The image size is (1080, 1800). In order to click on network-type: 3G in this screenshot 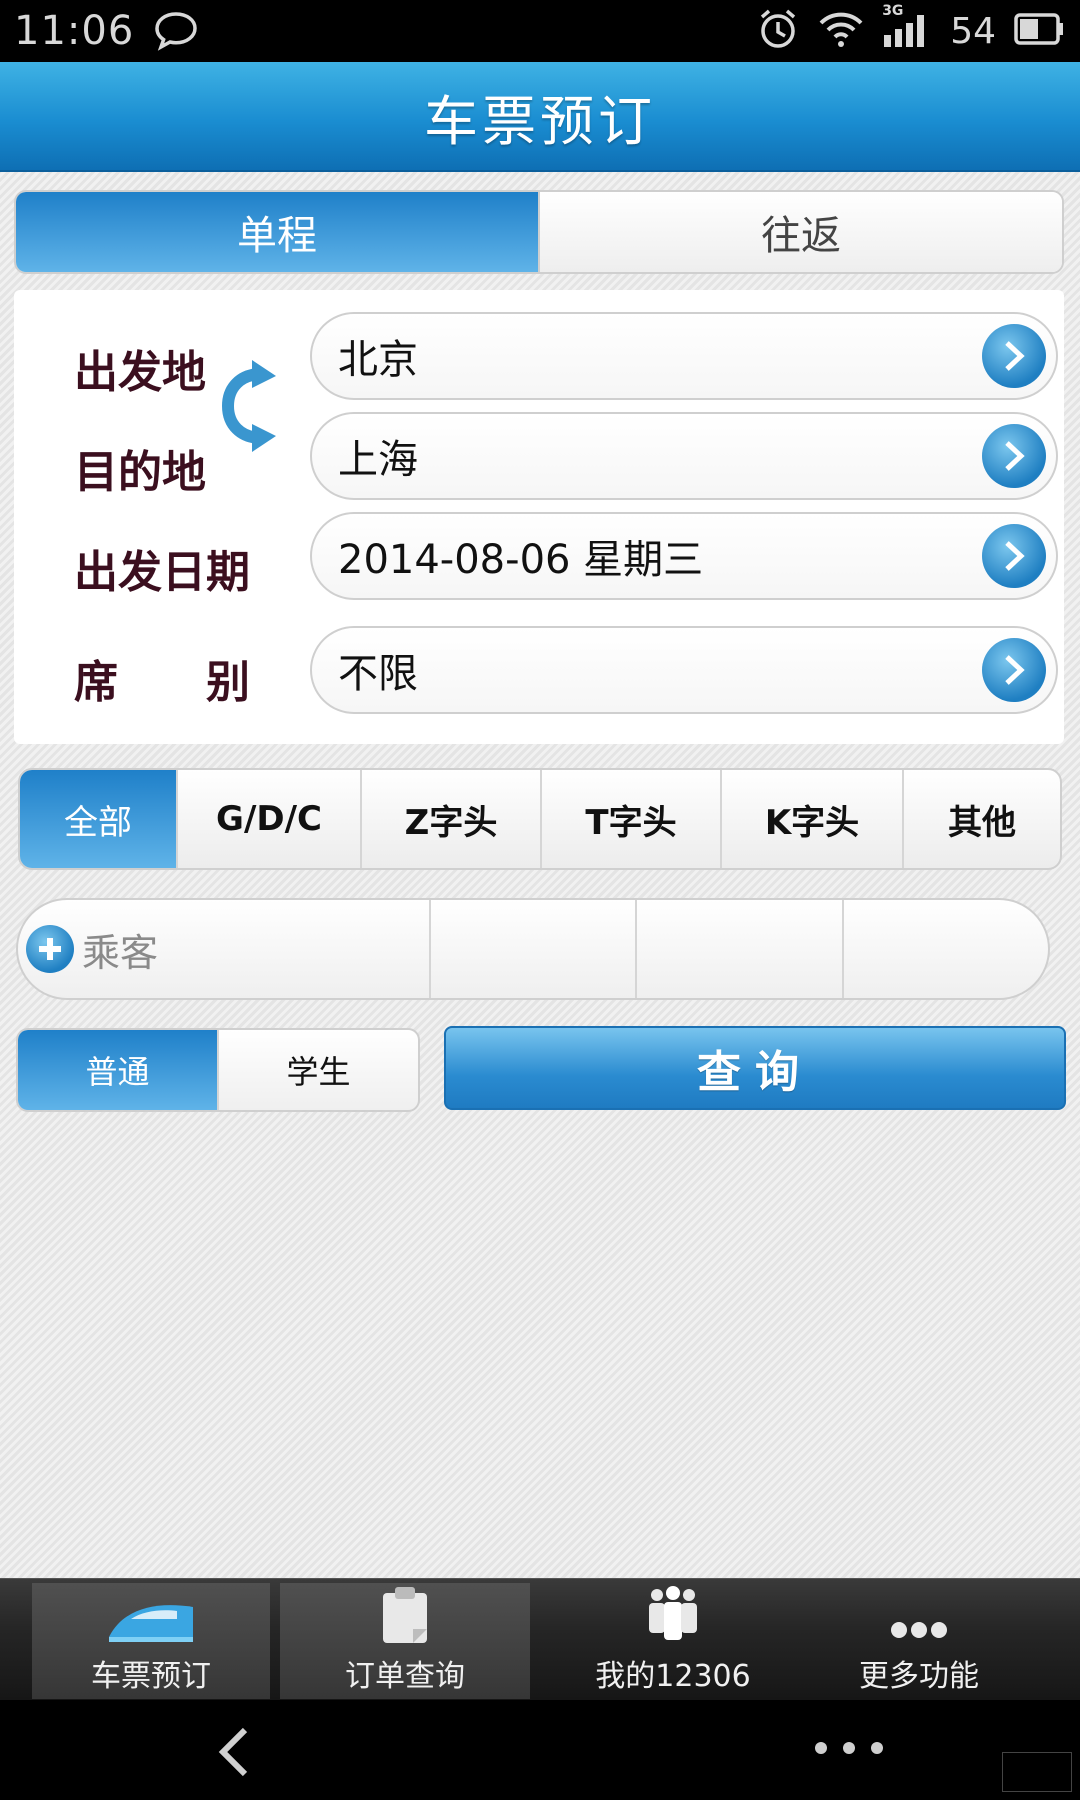, I will do `click(893, 11)`.